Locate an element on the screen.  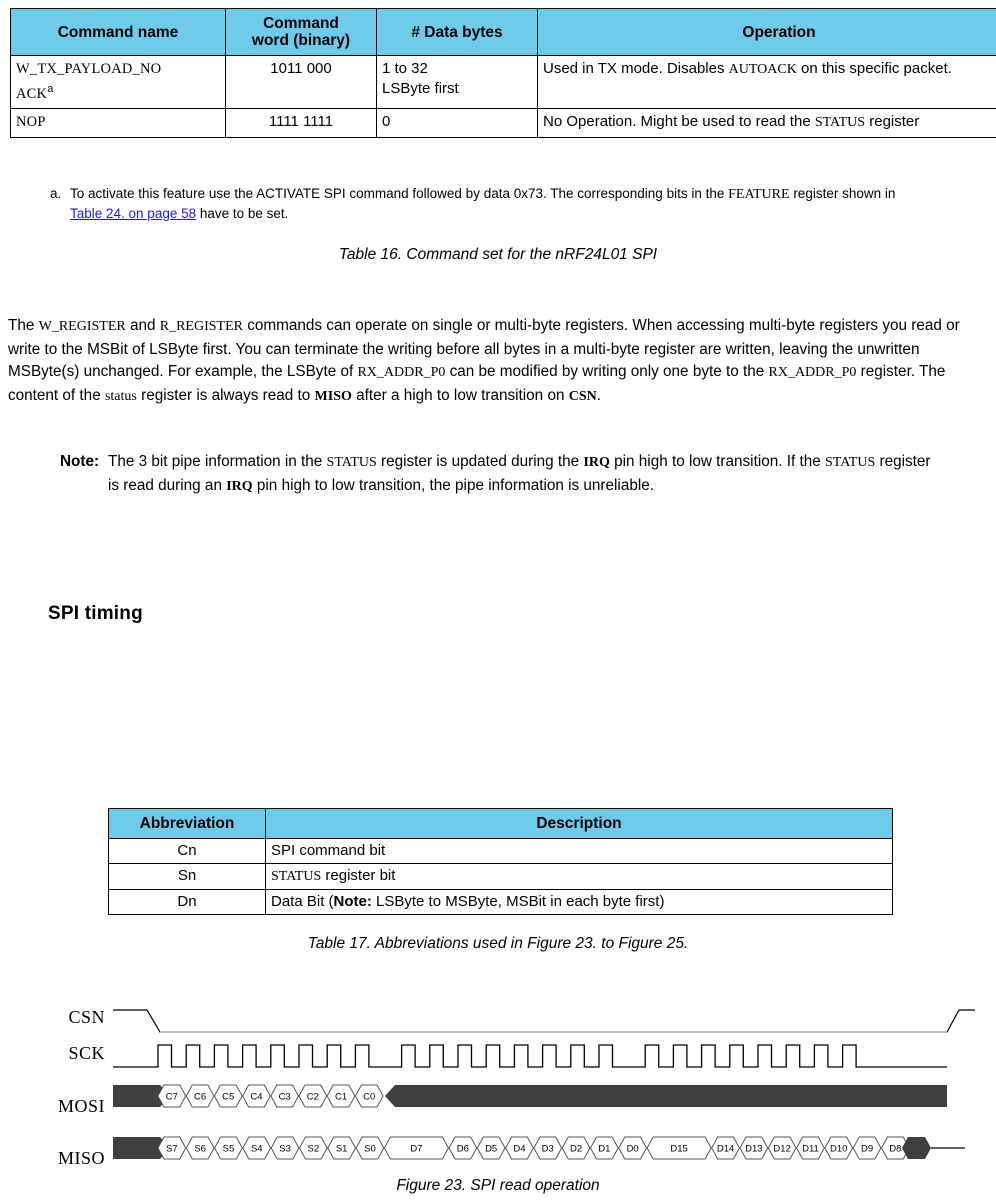
column-header-command-name: Command name is located at coordinates (118, 32).